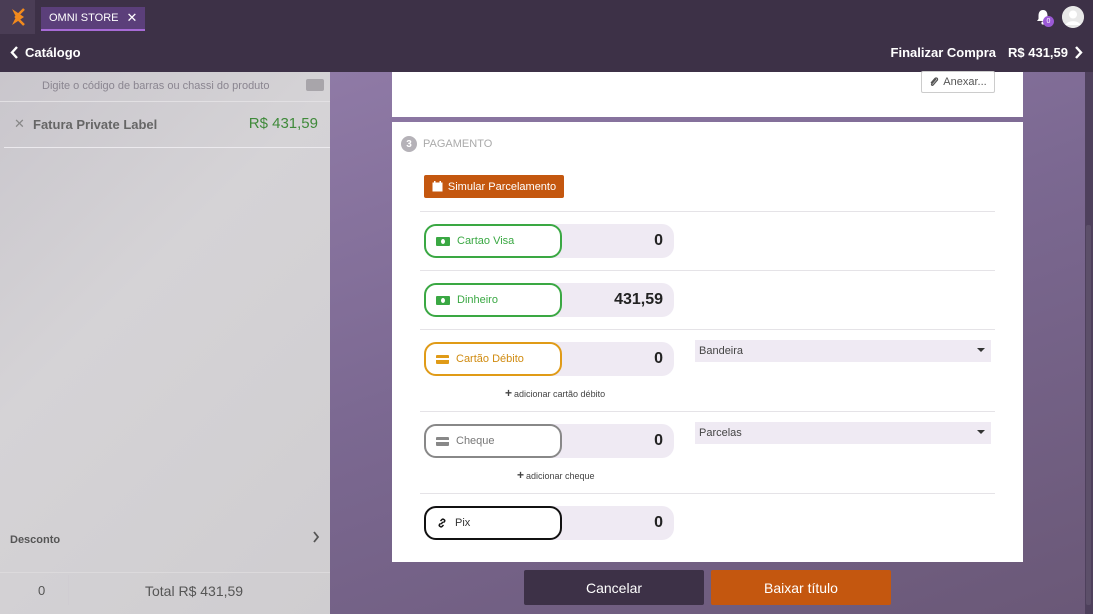 The width and height of the screenshot is (1093, 614). I want to click on simulate-label: Simular Parcelamento, so click(502, 186).